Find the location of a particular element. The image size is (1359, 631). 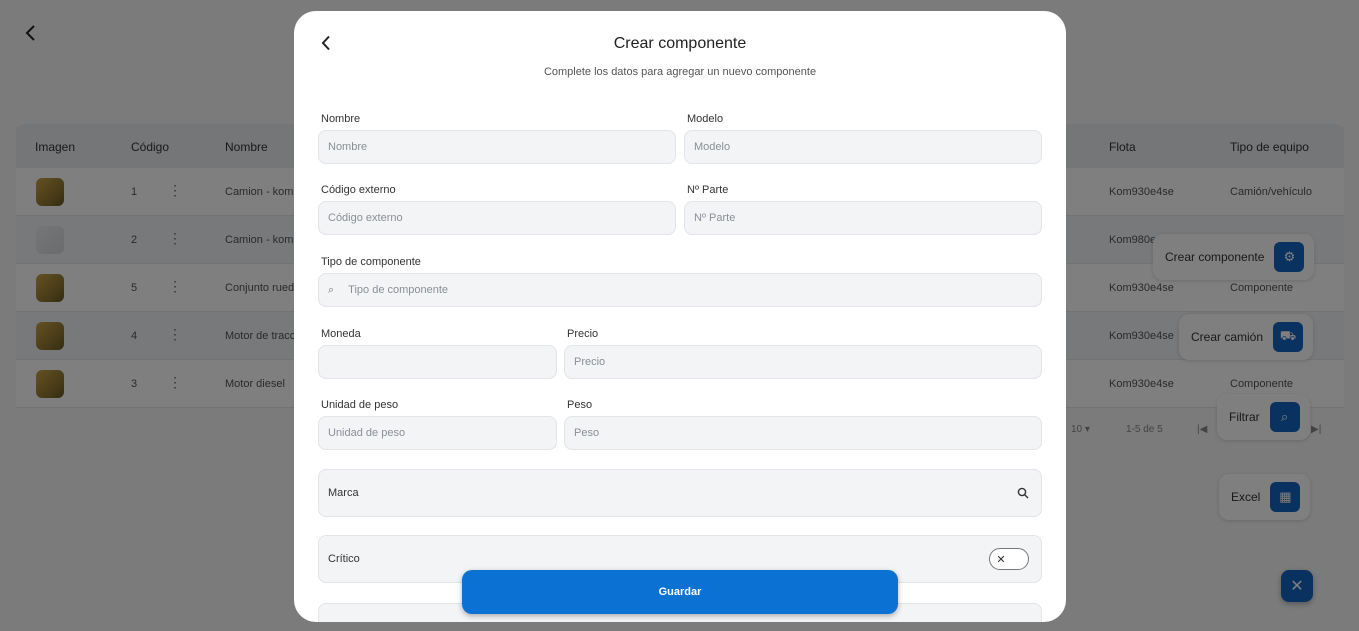

codigo-externo-field is located at coordinates (497, 218).